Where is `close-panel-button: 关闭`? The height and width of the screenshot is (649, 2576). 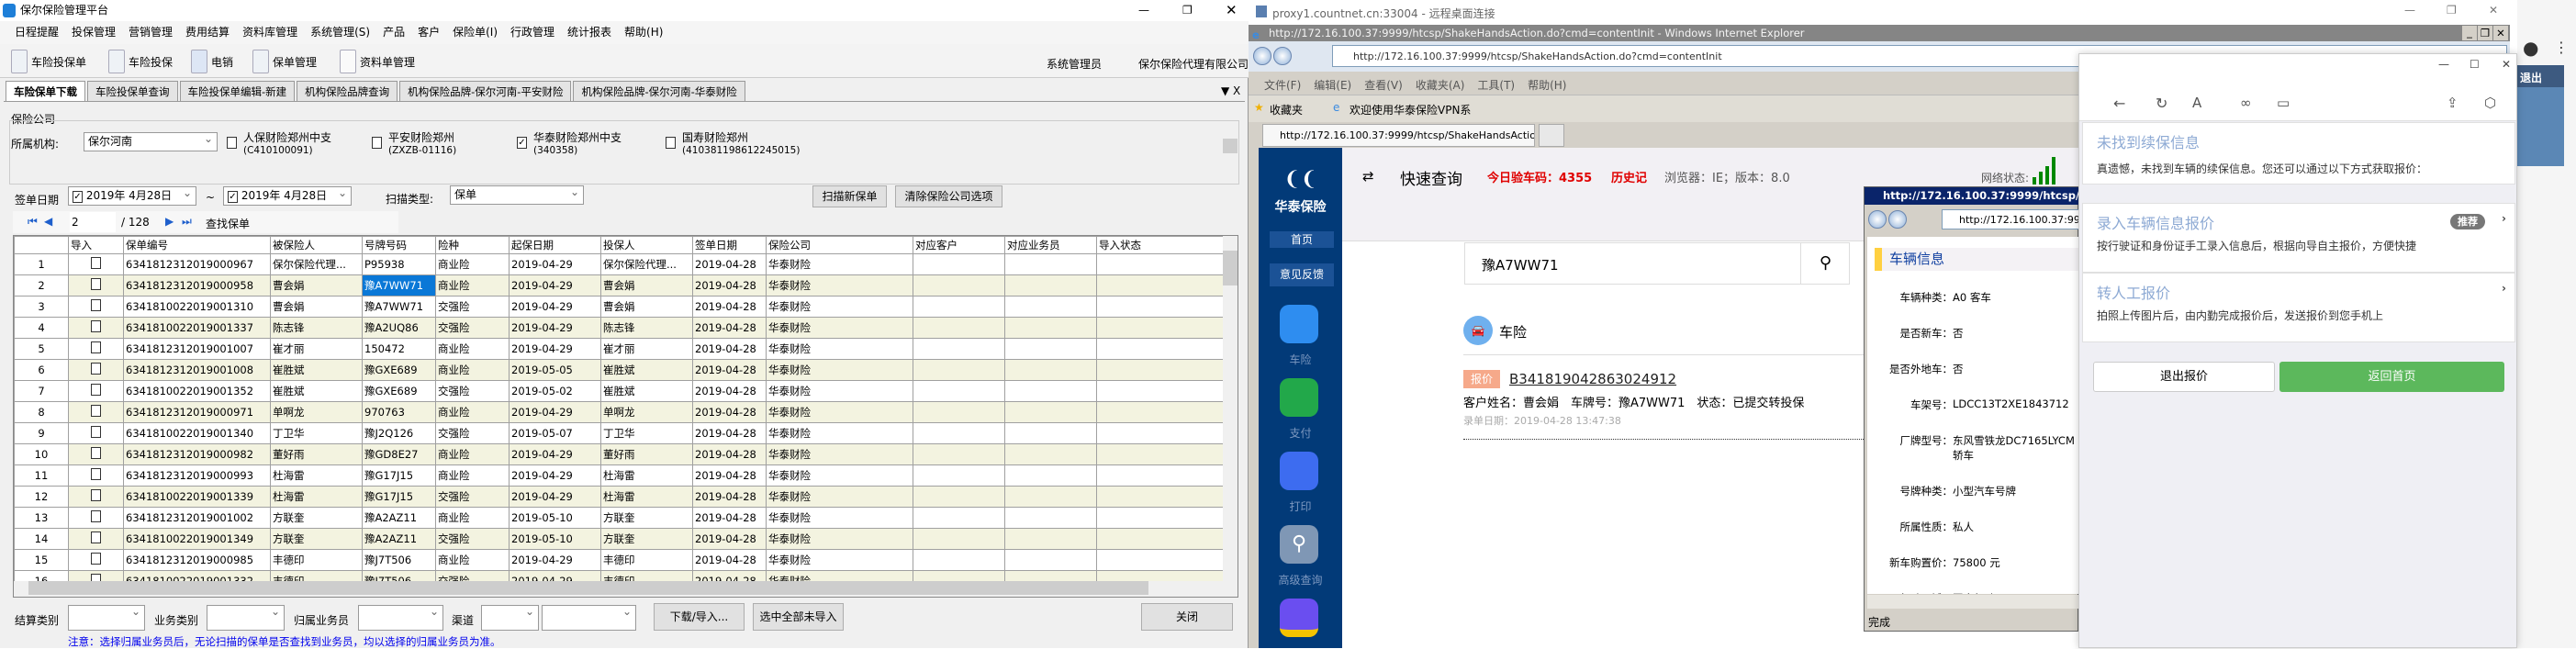
close-panel-button: 关闭 is located at coordinates (1187, 617).